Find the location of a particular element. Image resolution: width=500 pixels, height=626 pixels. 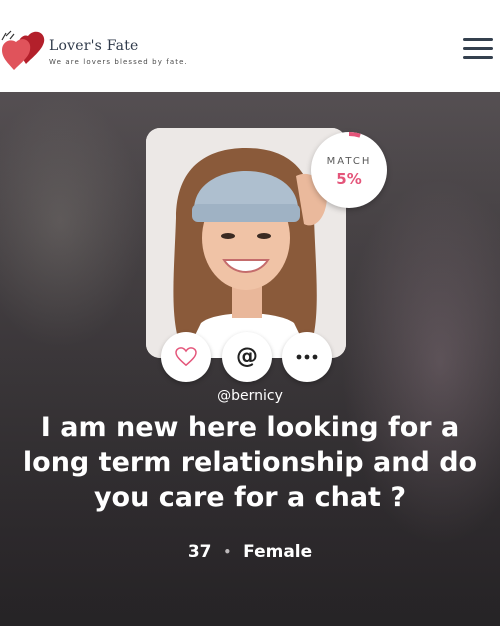

heart-icon is located at coordinates (186, 357).